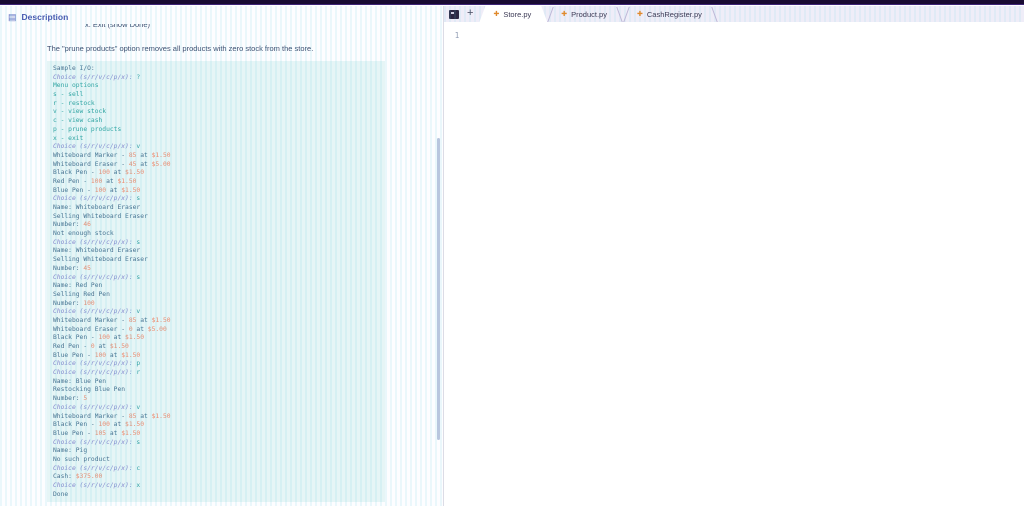 The height and width of the screenshot is (506, 1024). I want to click on sample-io-line: Whiteboard Eraser - 45 at $5.00, so click(112, 164).